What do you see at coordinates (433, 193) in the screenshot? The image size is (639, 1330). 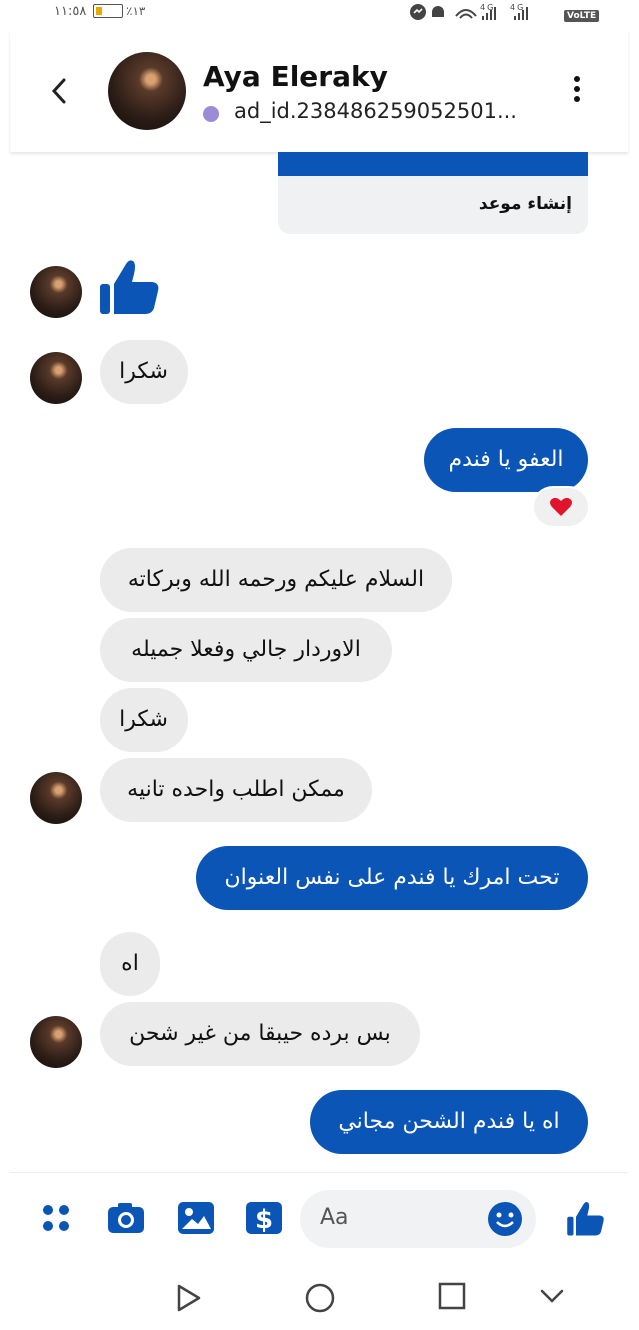 I see `ad-card: إنشاء موعد` at bounding box center [433, 193].